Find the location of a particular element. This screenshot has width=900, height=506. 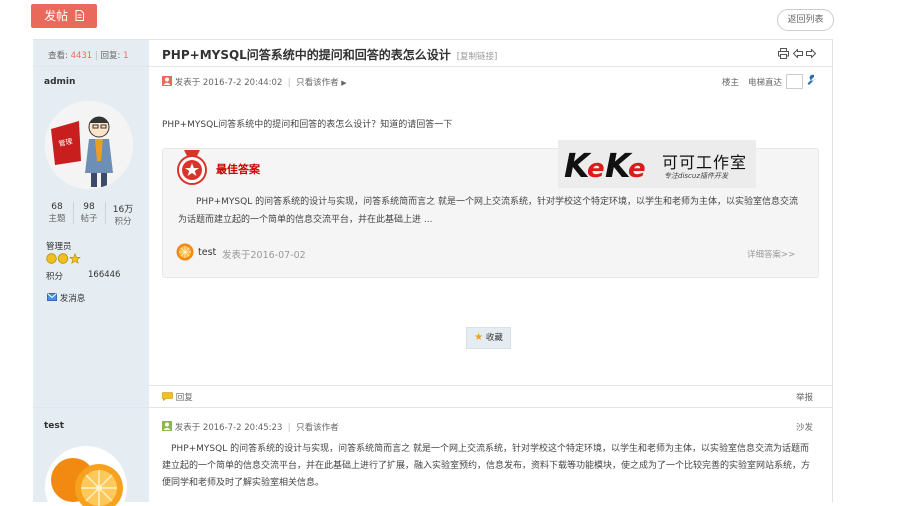

credits-value: 166446 is located at coordinates (104, 275).